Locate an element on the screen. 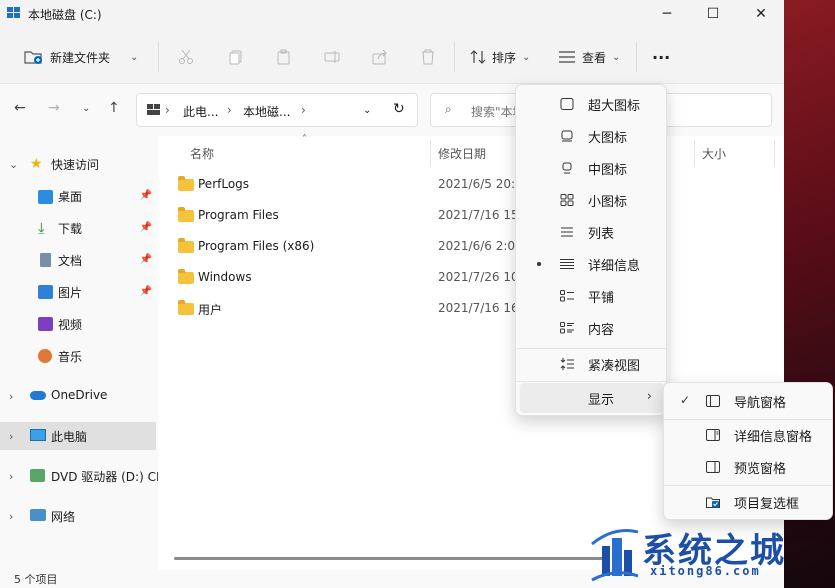 The height and width of the screenshot is (588, 835). menu-item-show: 显示 › is located at coordinates (592, 398).